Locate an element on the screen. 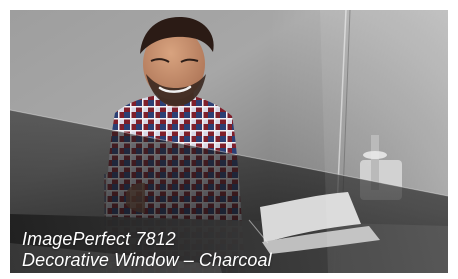 This screenshot has height=279, width=458. product-description: Decorative Window – Charcoal is located at coordinates (147, 260).